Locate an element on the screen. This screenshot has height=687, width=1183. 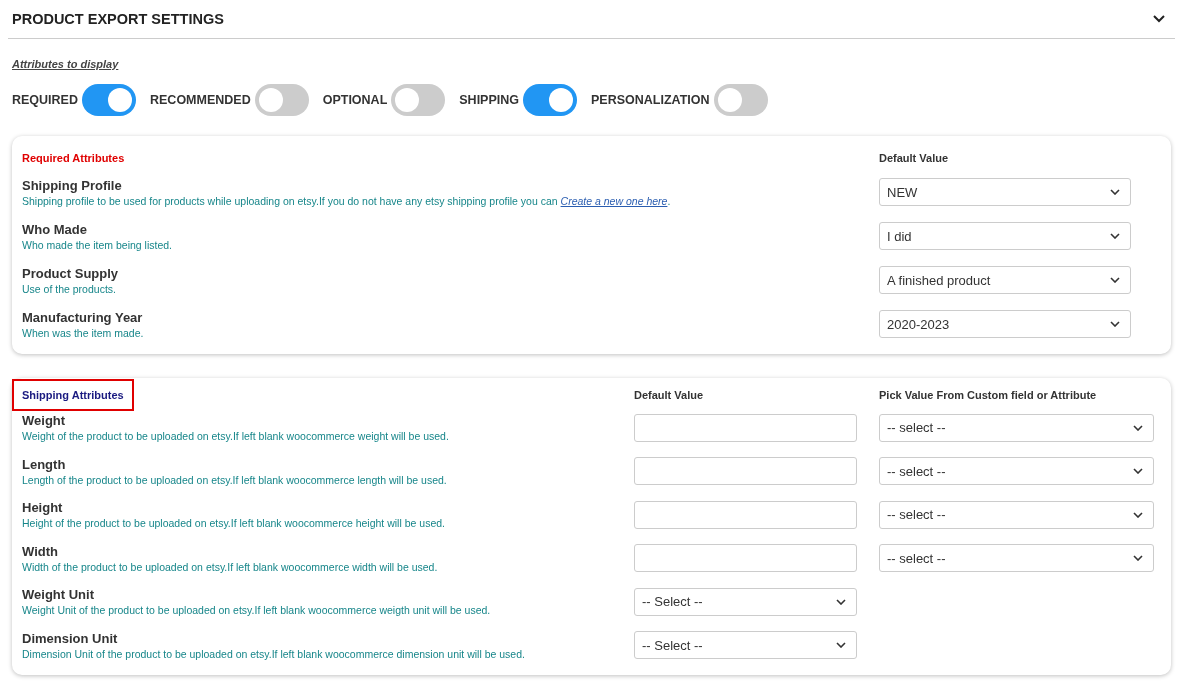
section-heading: Shipping Attributes is located at coordinates (73, 395).